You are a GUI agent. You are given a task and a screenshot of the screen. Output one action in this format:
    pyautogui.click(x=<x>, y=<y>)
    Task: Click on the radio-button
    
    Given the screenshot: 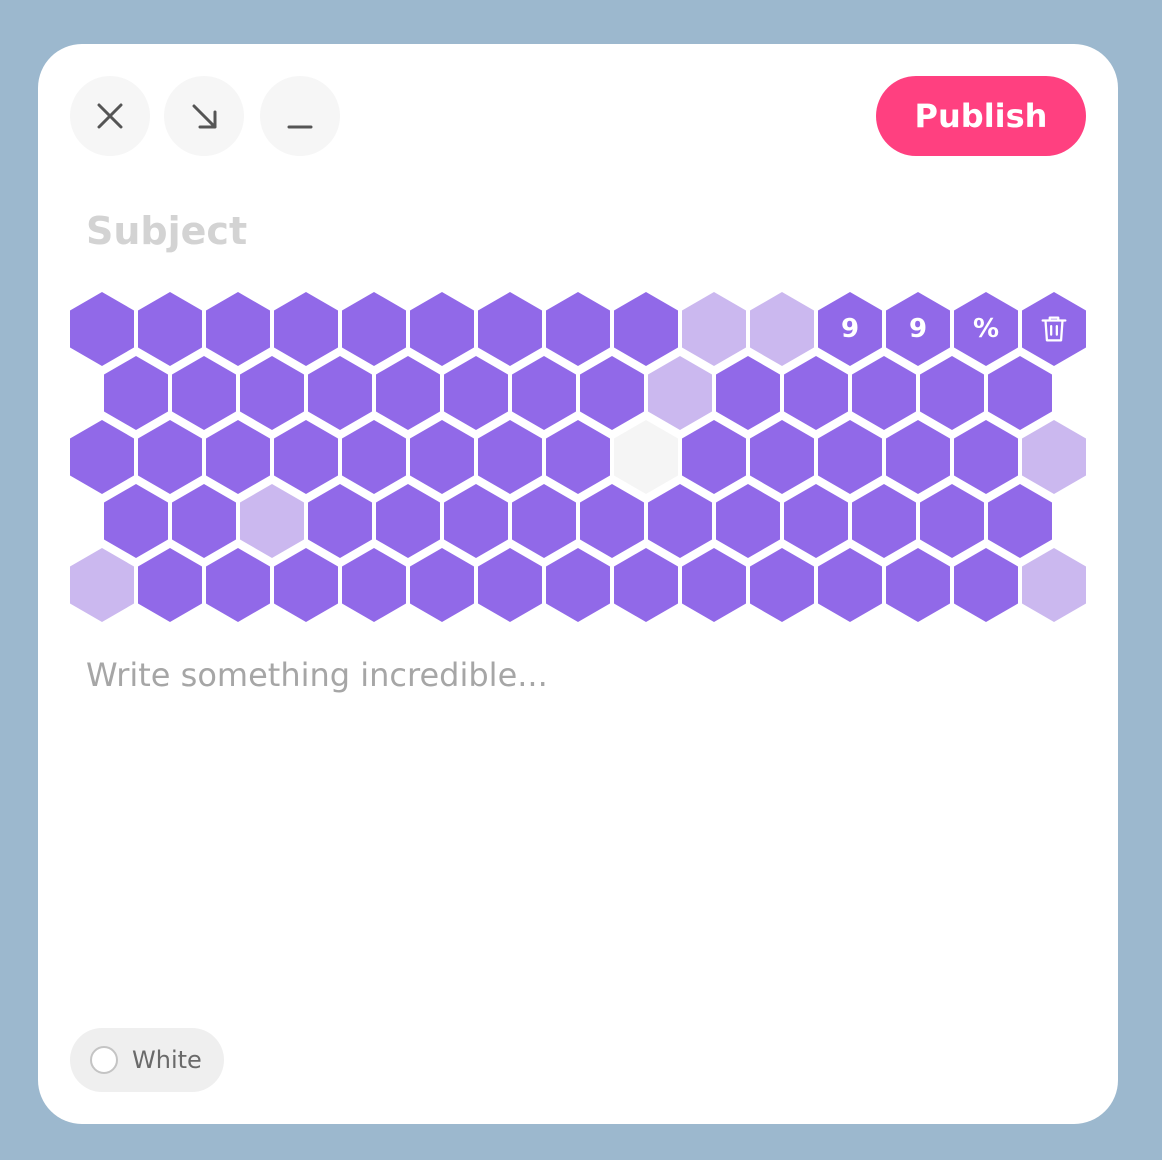 What is the action you would take?
    pyautogui.click(x=104, y=1060)
    